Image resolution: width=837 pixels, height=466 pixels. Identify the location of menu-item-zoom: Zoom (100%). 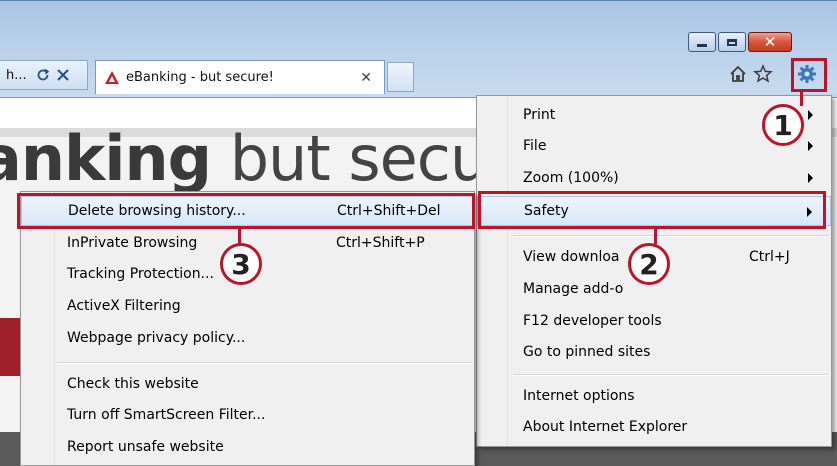
(654, 178).